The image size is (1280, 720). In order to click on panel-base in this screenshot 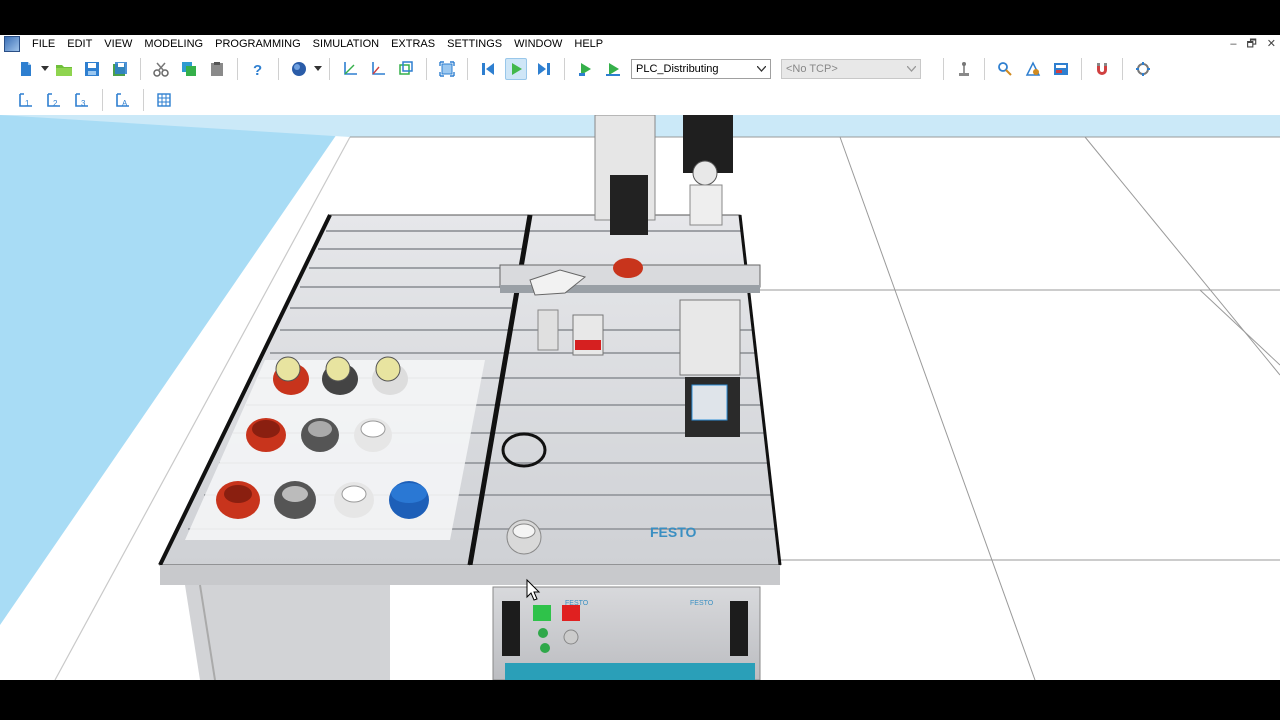, I will do `click(630, 671)`.